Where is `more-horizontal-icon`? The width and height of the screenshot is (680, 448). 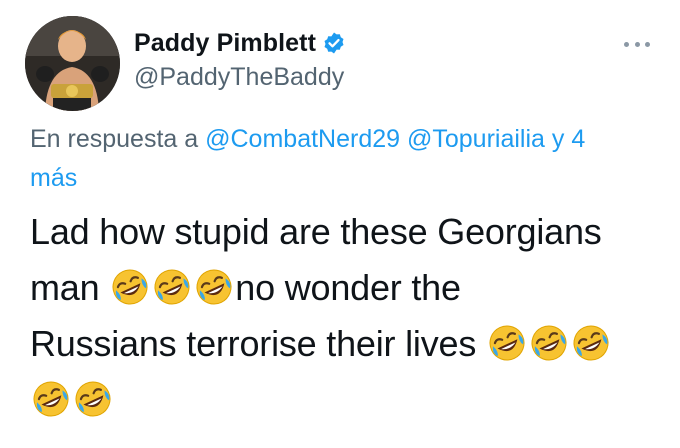
more-horizontal-icon is located at coordinates (637, 44).